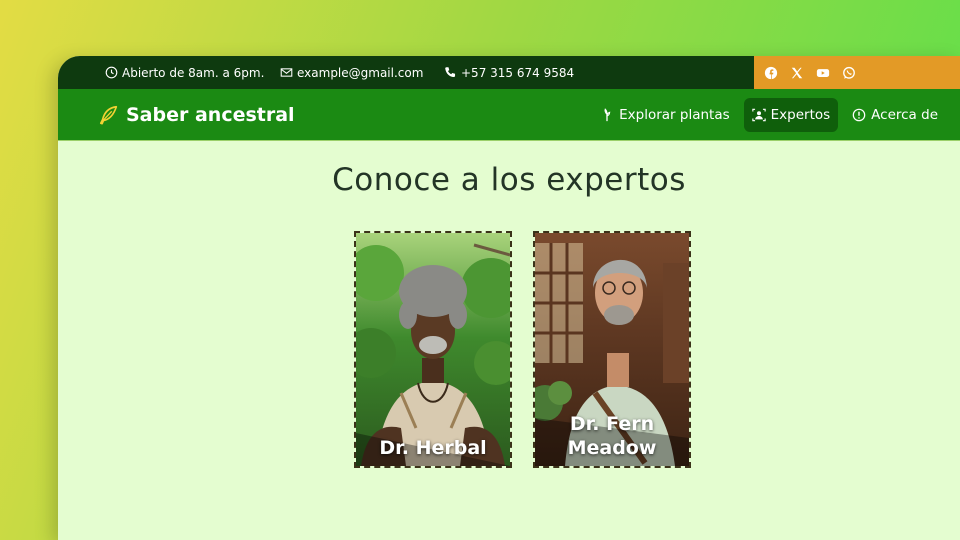 The height and width of the screenshot is (540, 960). Describe the element at coordinates (612, 349) in the screenshot. I see `expert-card-dr-fern-meadow: Dr. Fern Meadow` at that location.